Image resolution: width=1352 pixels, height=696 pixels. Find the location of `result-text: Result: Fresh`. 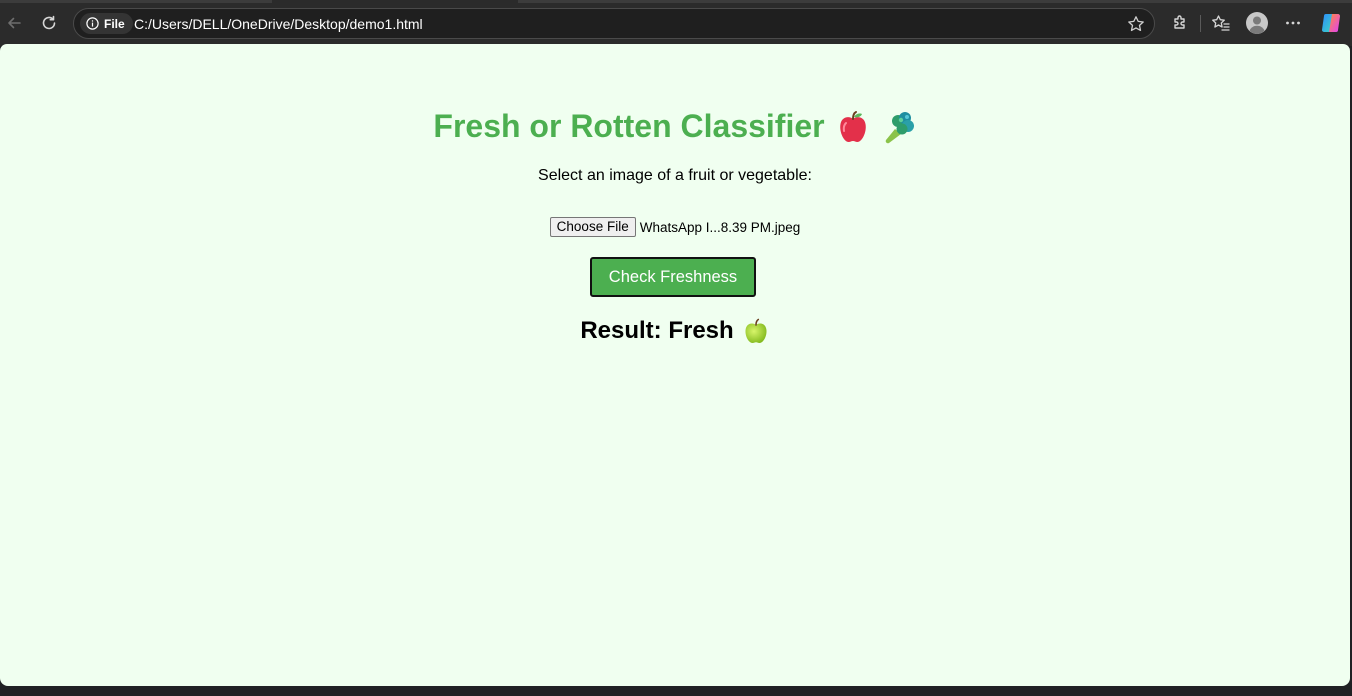

result-text: Result: Fresh is located at coordinates (657, 330).